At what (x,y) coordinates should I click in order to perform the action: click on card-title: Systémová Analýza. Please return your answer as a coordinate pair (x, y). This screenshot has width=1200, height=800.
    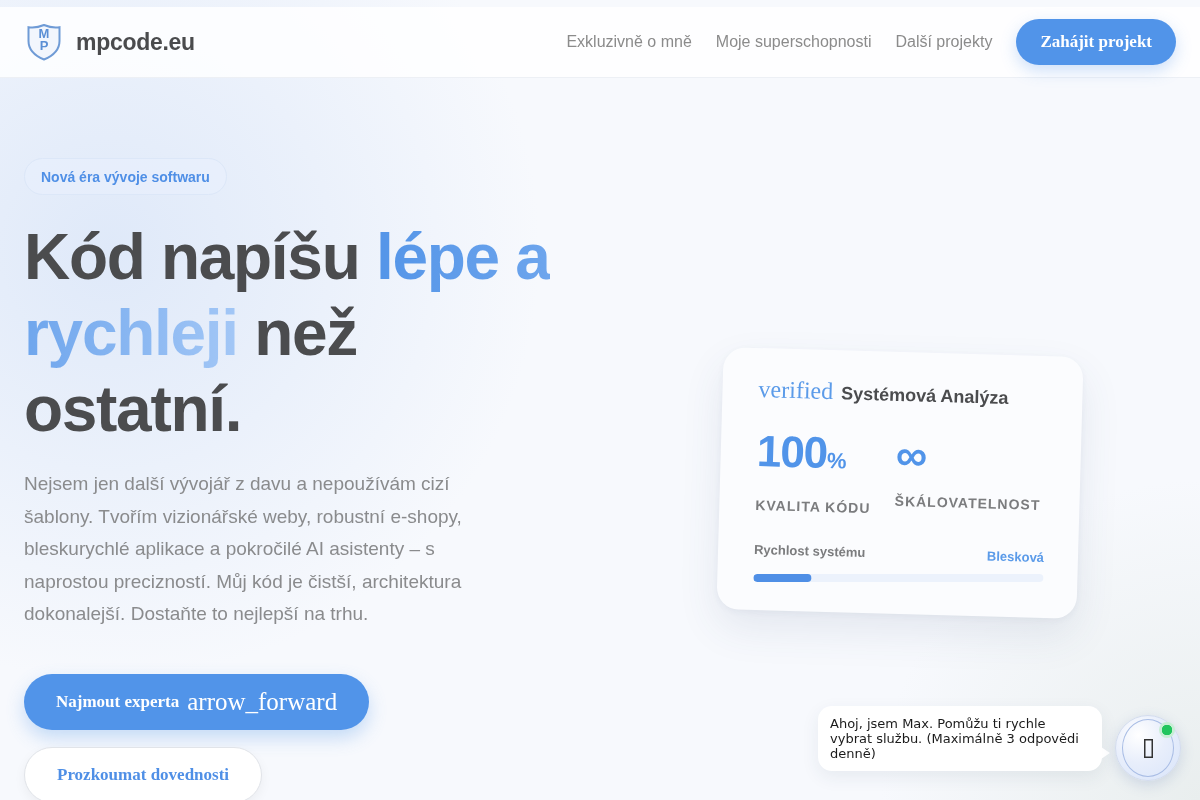
    Looking at the image, I should click on (924, 396).